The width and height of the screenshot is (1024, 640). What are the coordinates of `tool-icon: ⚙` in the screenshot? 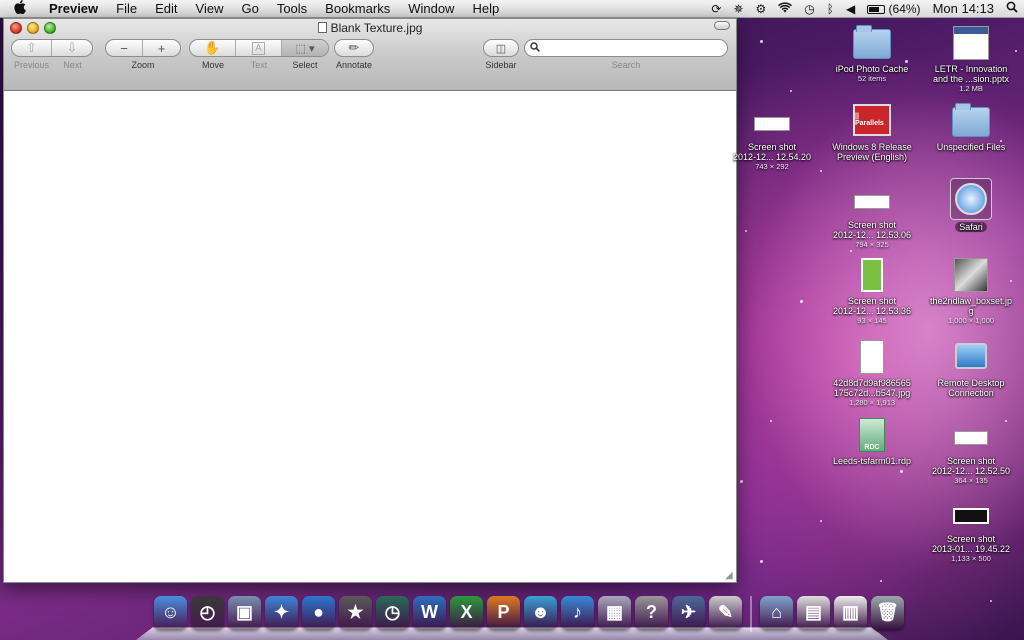 It's located at (761, 9).